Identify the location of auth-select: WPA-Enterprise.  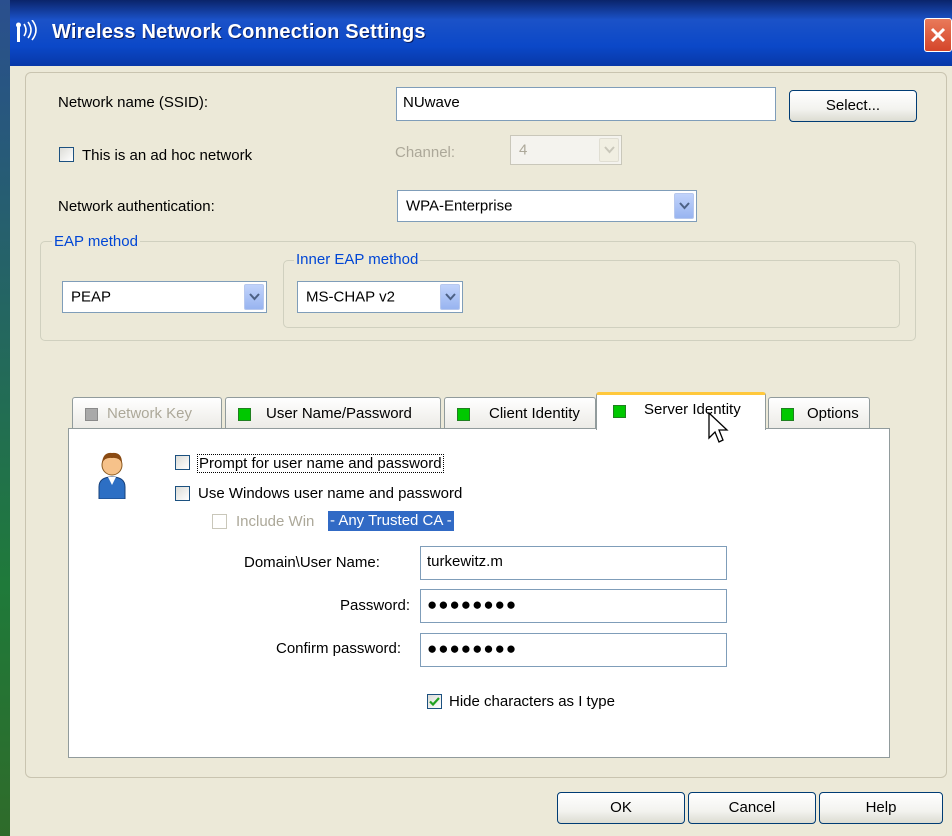
(547, 206).